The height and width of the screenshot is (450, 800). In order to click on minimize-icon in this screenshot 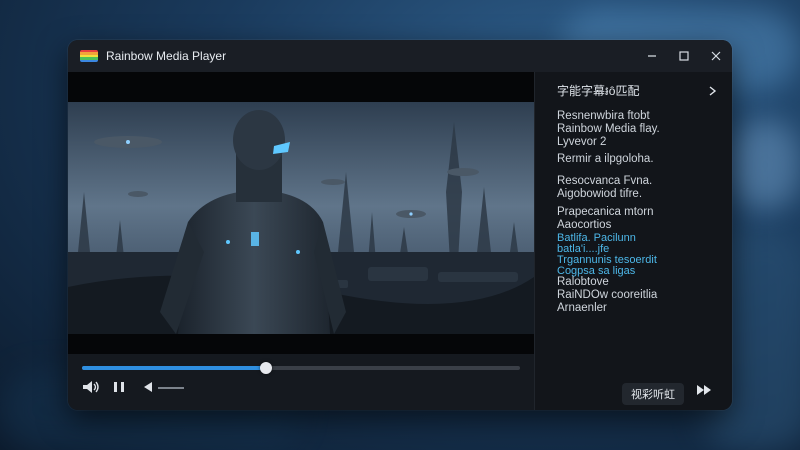, I will do `click(652, 56)`.